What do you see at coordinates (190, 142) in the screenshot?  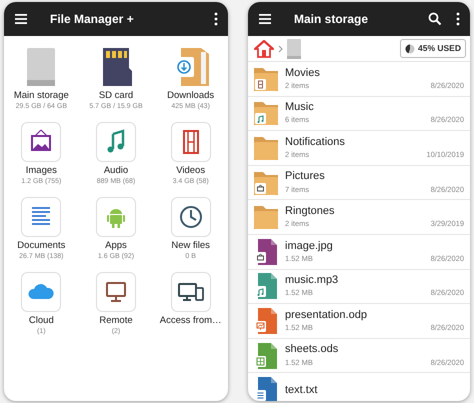 I see `film-strip-icon` at bounding box center [190, 142].